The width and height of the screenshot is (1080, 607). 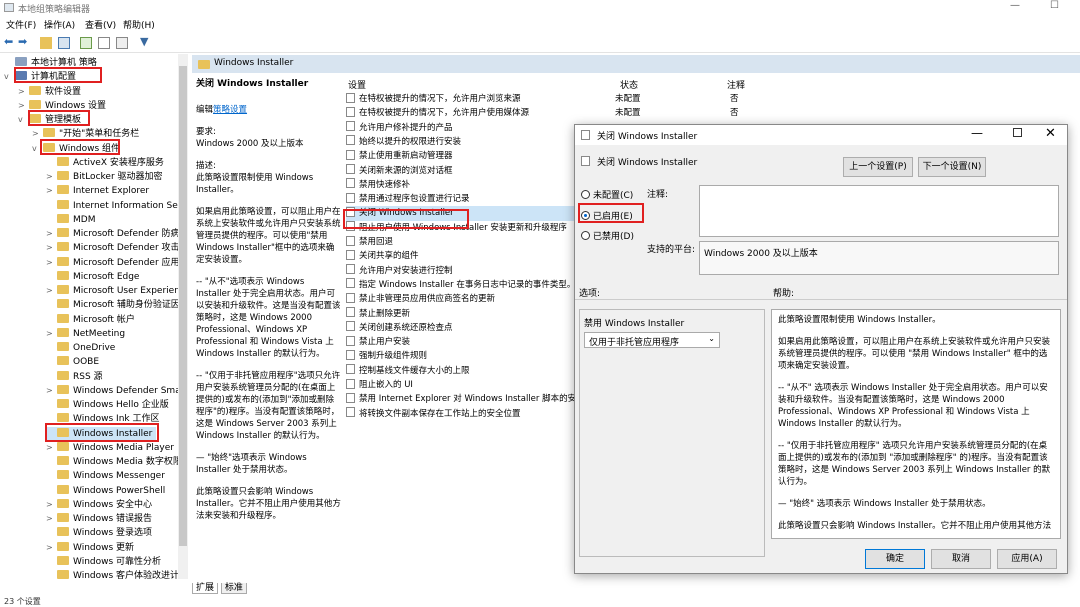 What do you see at coordinates (1027, 559) in the screenshot?
I see `apply-button: 应用(A)` at bounding box center [1027, 559].